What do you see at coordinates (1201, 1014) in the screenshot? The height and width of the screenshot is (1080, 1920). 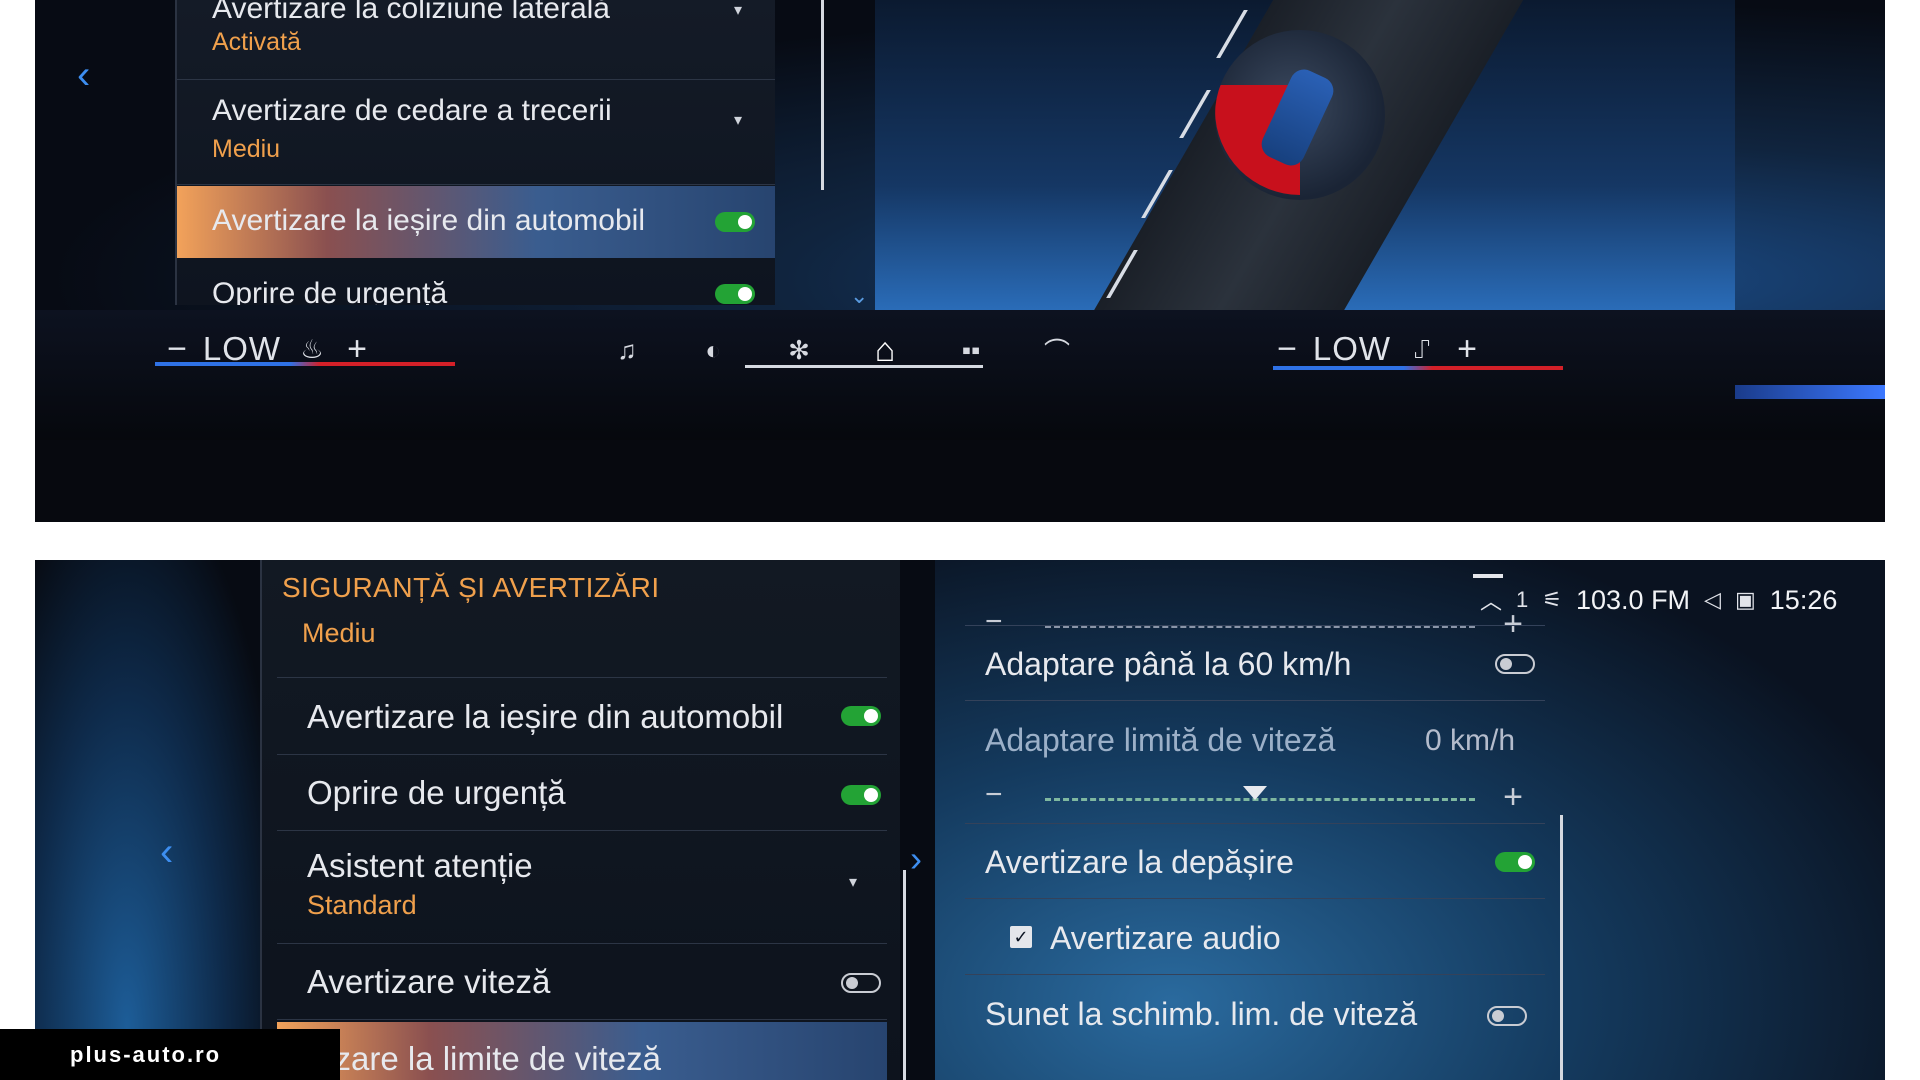 I see `setting-label: Sunet la schimb. lim. de viteză` at bounding box center [1201, 1014].